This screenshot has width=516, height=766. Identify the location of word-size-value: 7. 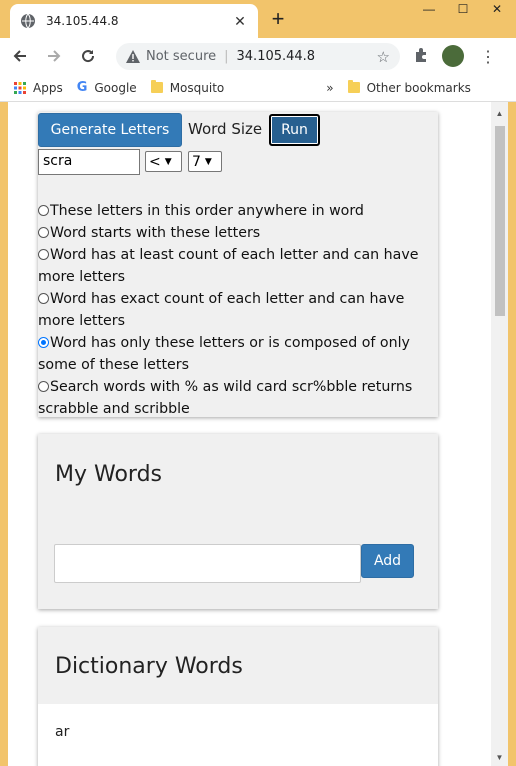
(196, 161).